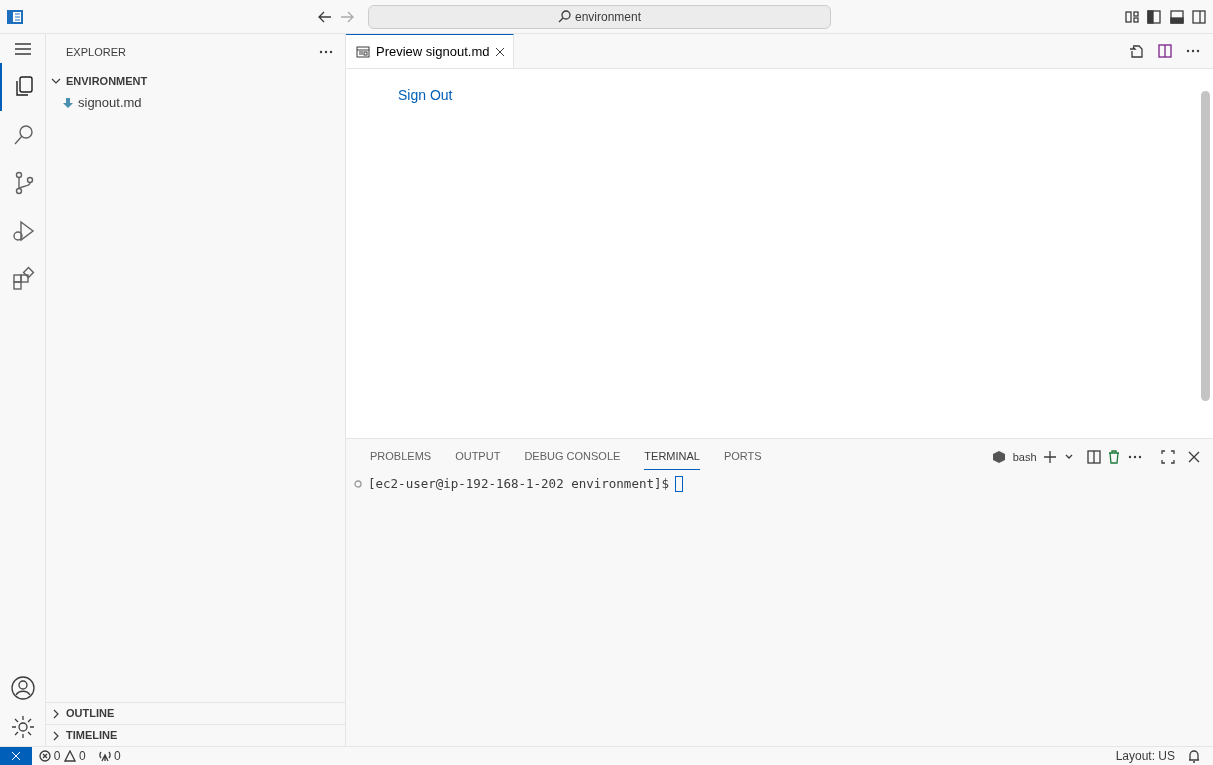 The width and height of the screenshot is (1213, 765). Describe the element at coordinates (358, 484) in the screenshot. I see `prompt-circle-icon` at that location.